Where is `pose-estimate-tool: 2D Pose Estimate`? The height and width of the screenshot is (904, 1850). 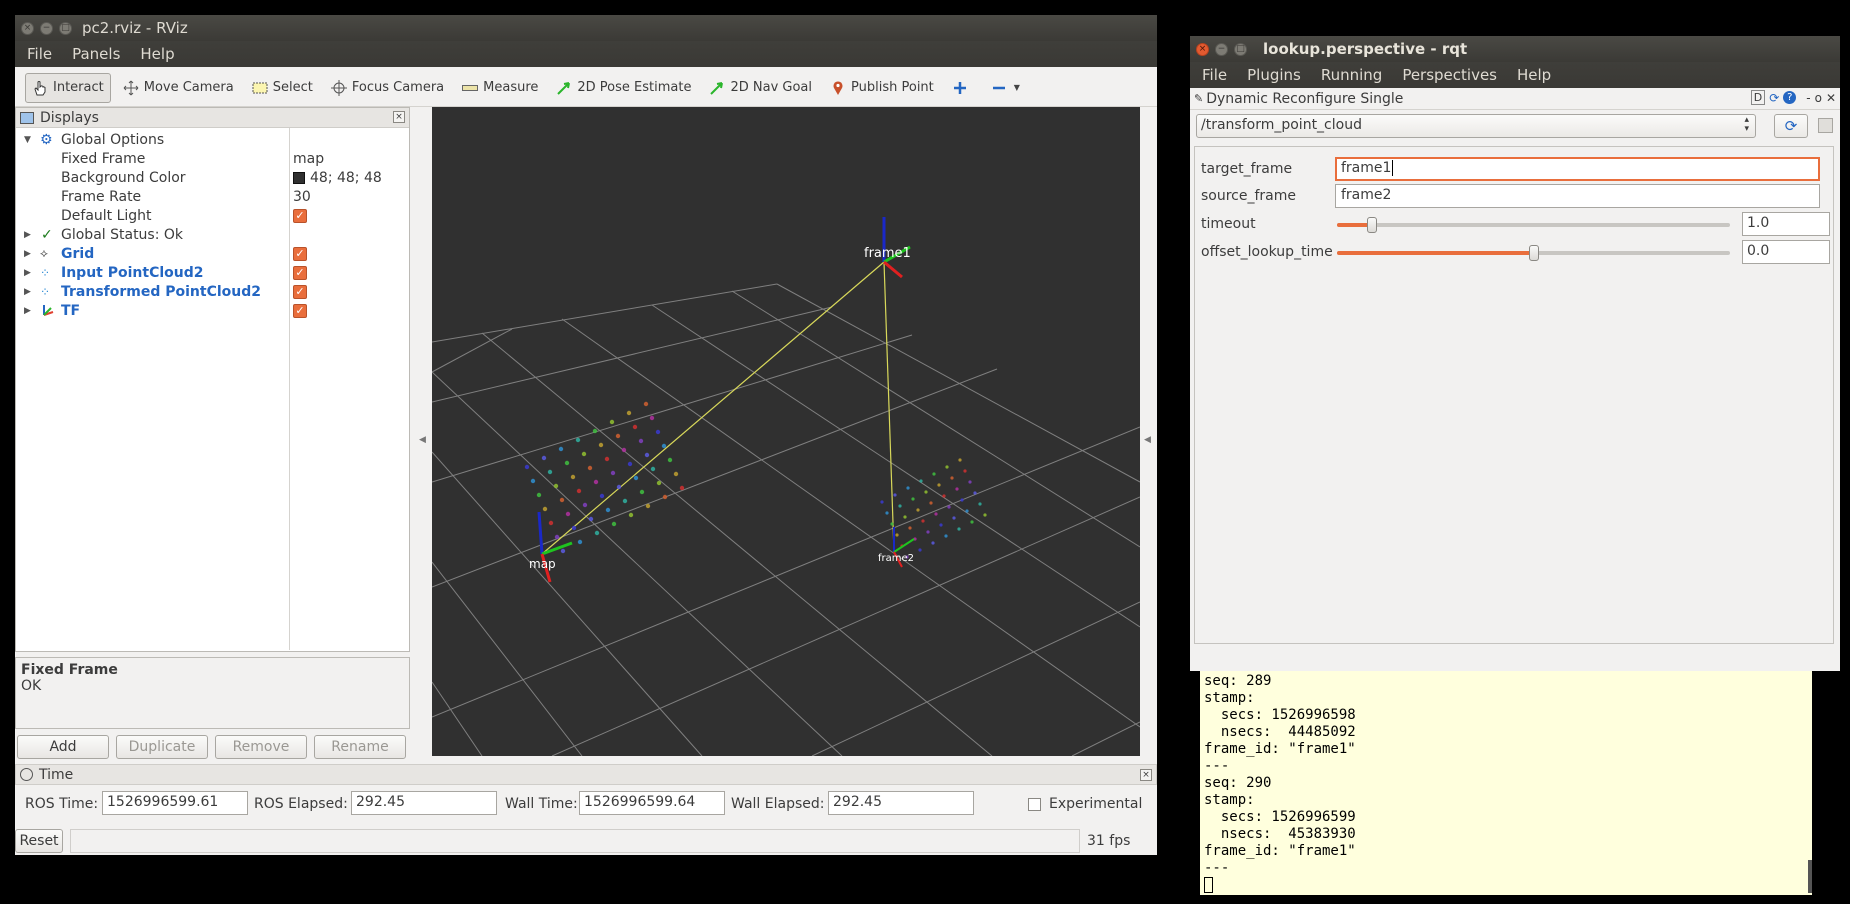
pose-estimate-tool: 2D Pose Estimate is located at coordinates (623, 88).